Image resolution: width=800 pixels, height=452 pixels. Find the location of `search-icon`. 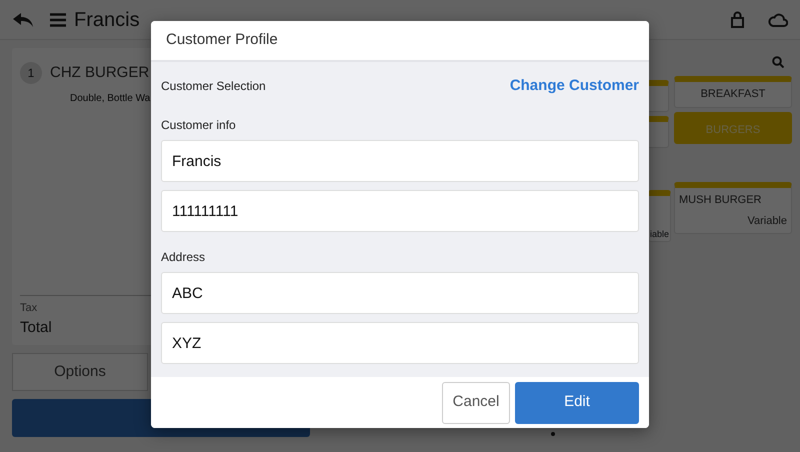

search-icon is located at coordinates (778, 62).